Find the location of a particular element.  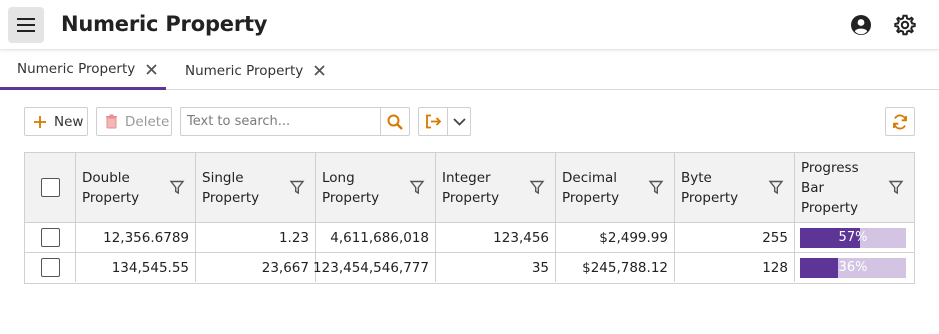

column-header-label: Single Property is located at coordinates (231, 187).